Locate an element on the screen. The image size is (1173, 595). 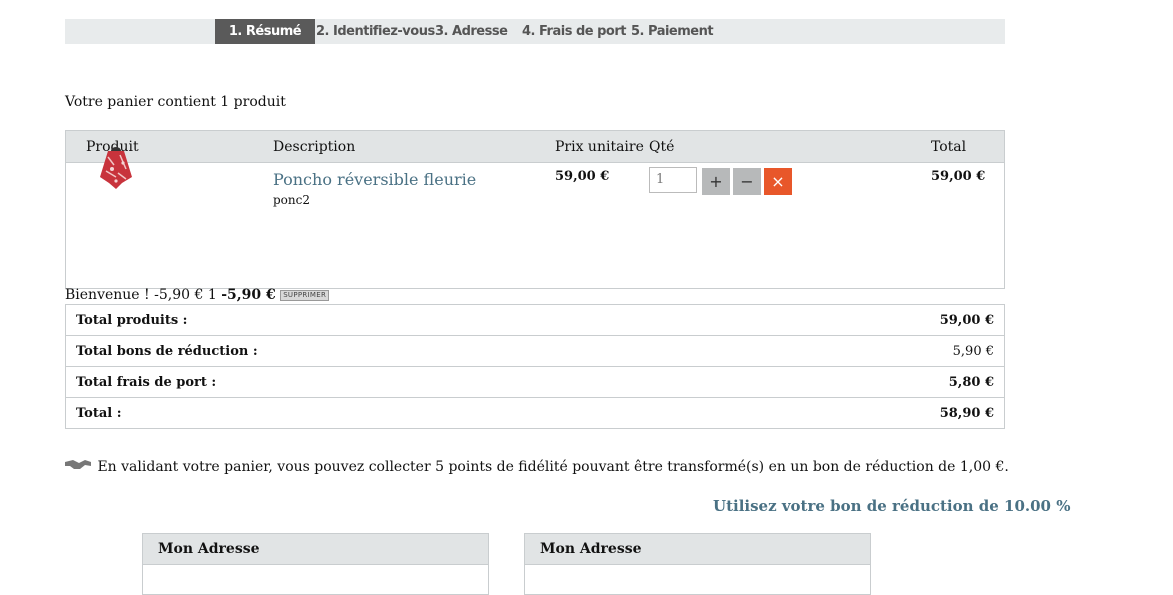
voucher-remove-button: SUPPRIMER is located at coordinates (305, 295).